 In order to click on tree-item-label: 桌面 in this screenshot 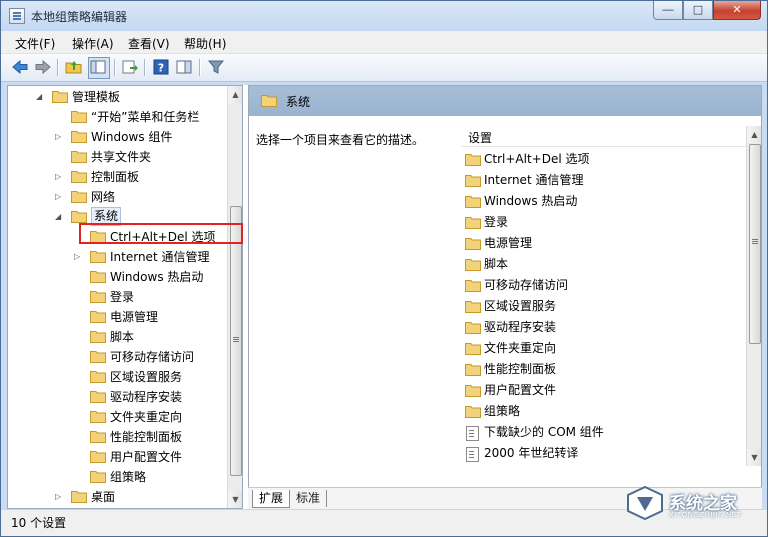, I will do `click(103, 497)`.